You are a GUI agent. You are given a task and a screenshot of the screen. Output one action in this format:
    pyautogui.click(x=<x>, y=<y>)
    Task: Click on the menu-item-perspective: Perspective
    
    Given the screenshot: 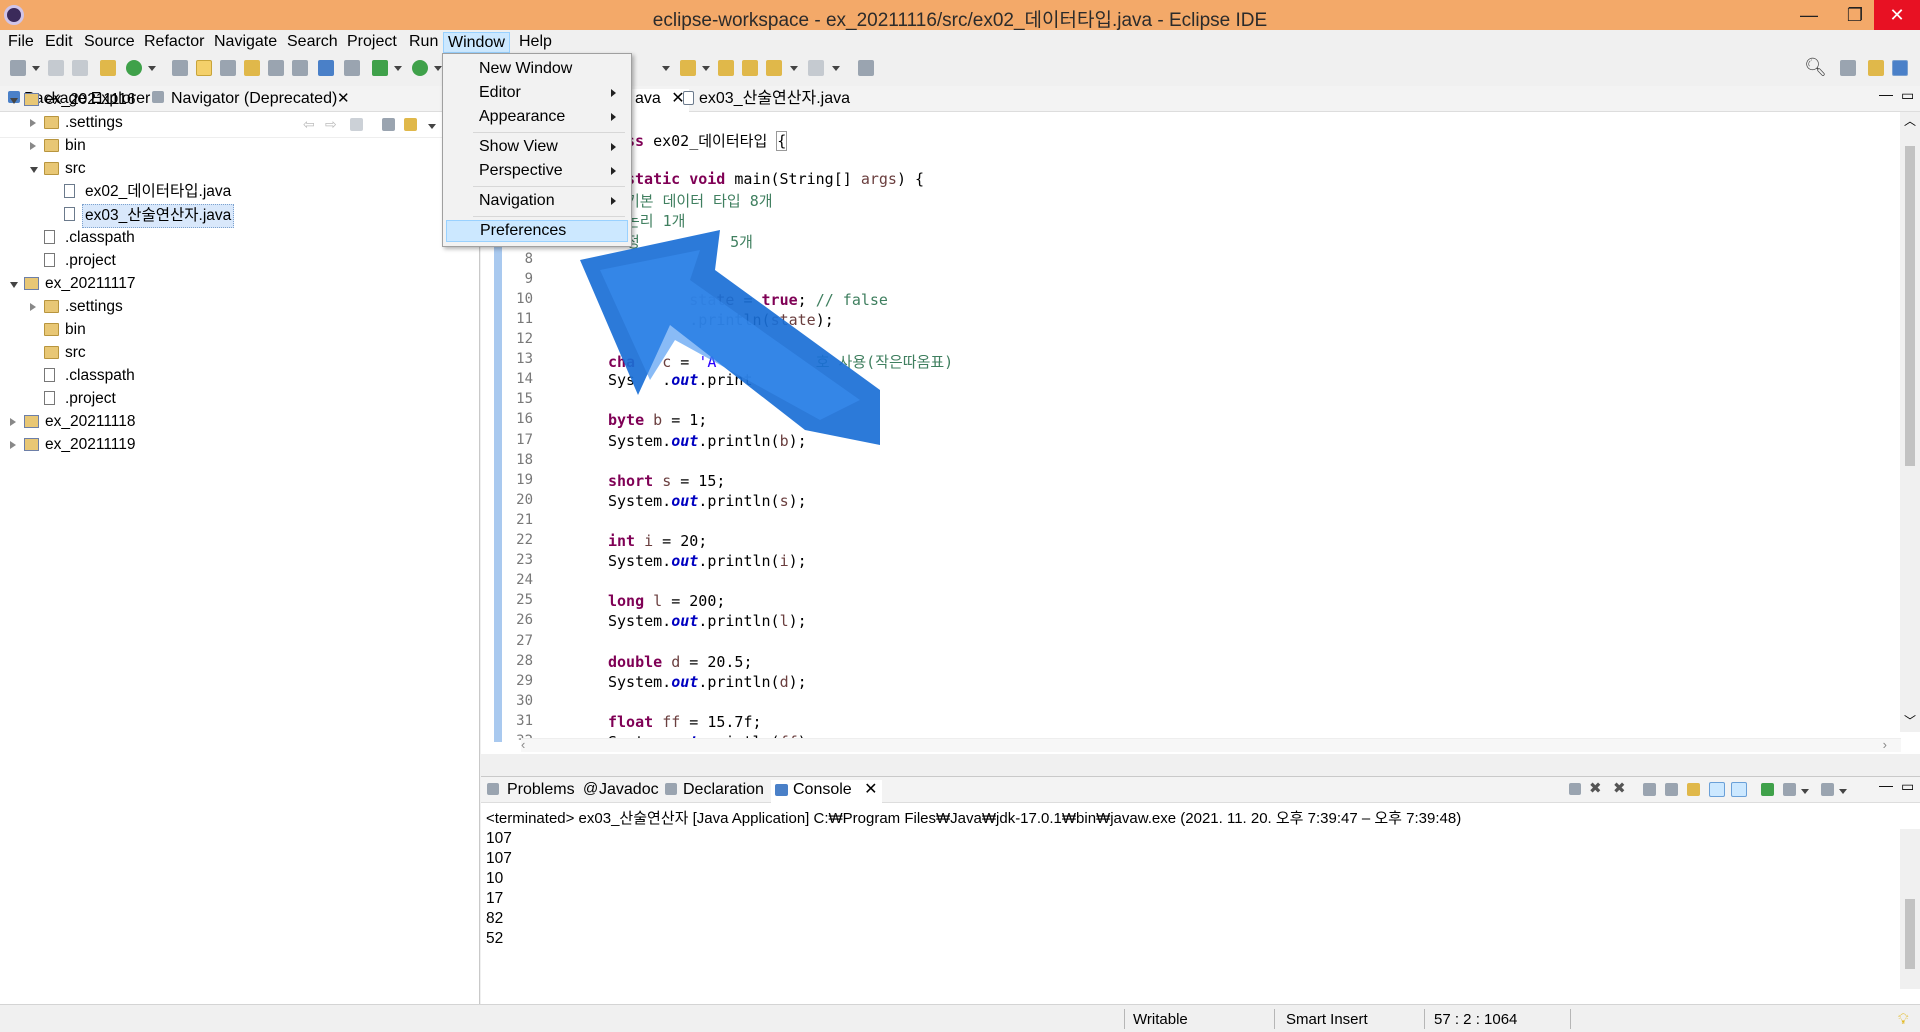 What is the action you would take?
    pyautogui.click(x=537, y=171)
    